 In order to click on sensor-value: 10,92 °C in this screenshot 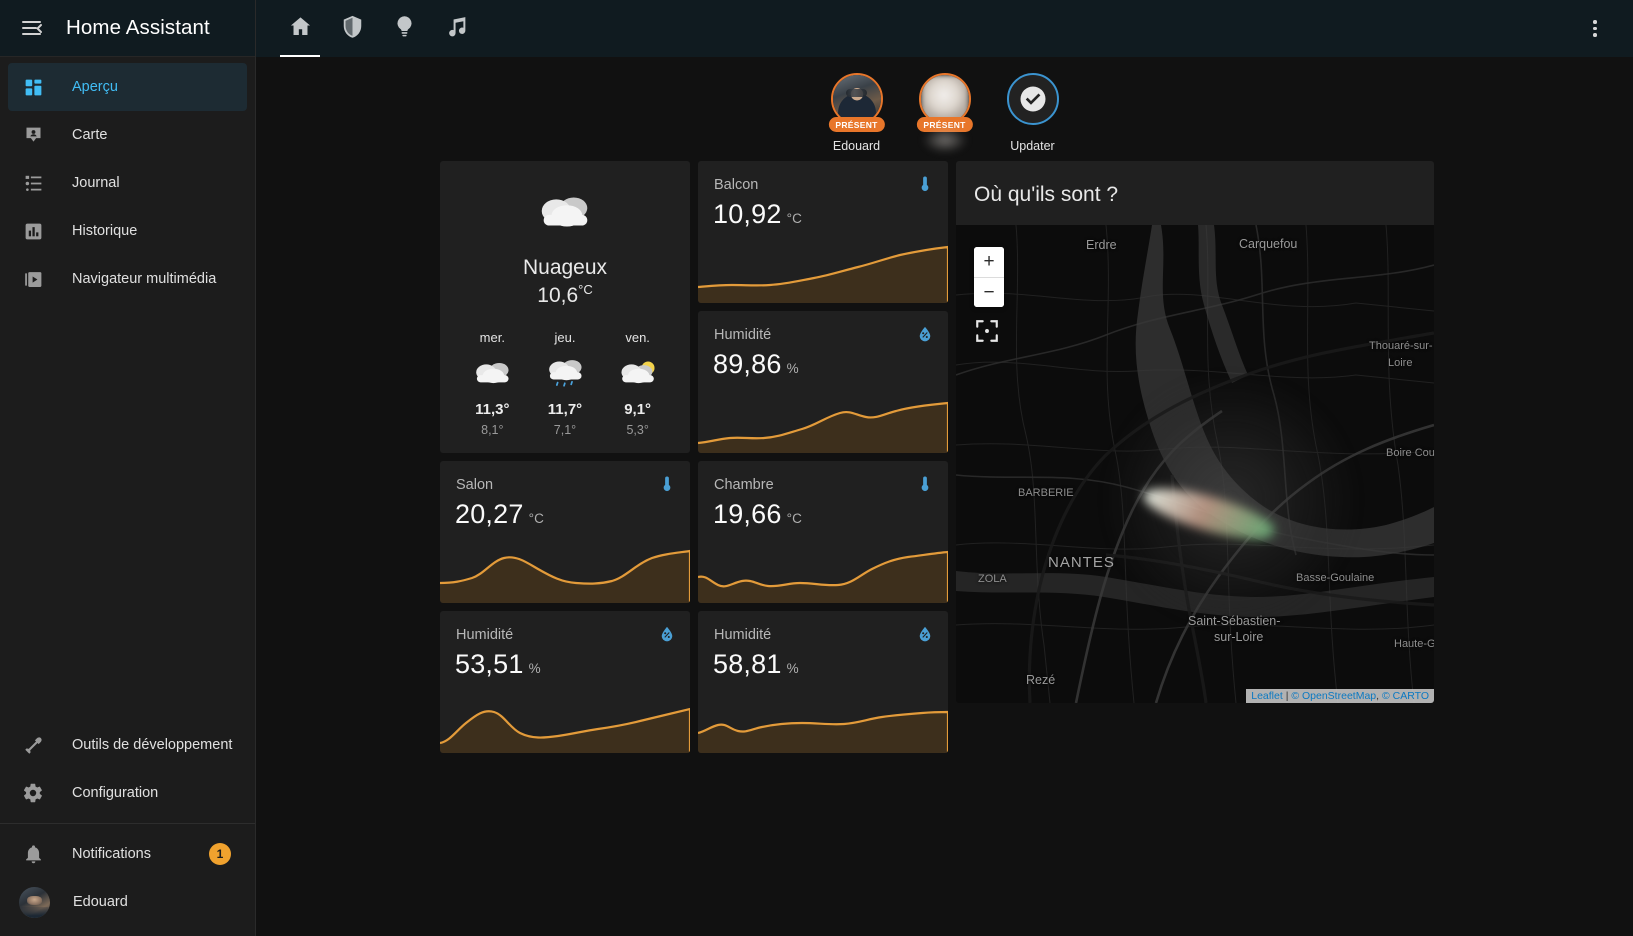, I will do `click(757, 214)`.